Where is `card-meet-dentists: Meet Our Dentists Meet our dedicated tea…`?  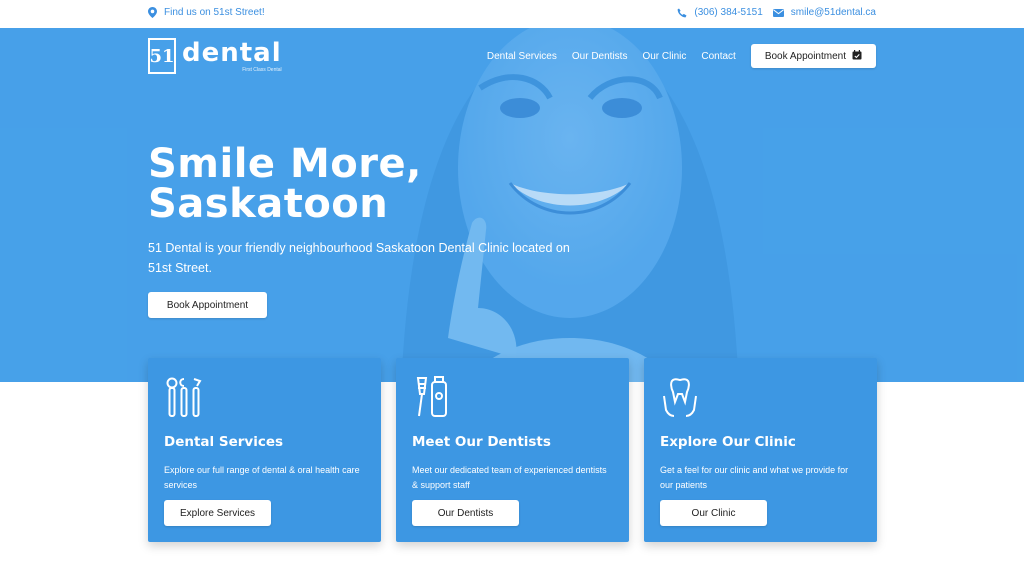
card-meet-dentists: Meet Our Dentists Meet our dedicated tea… is located at coordinates (512, 450).